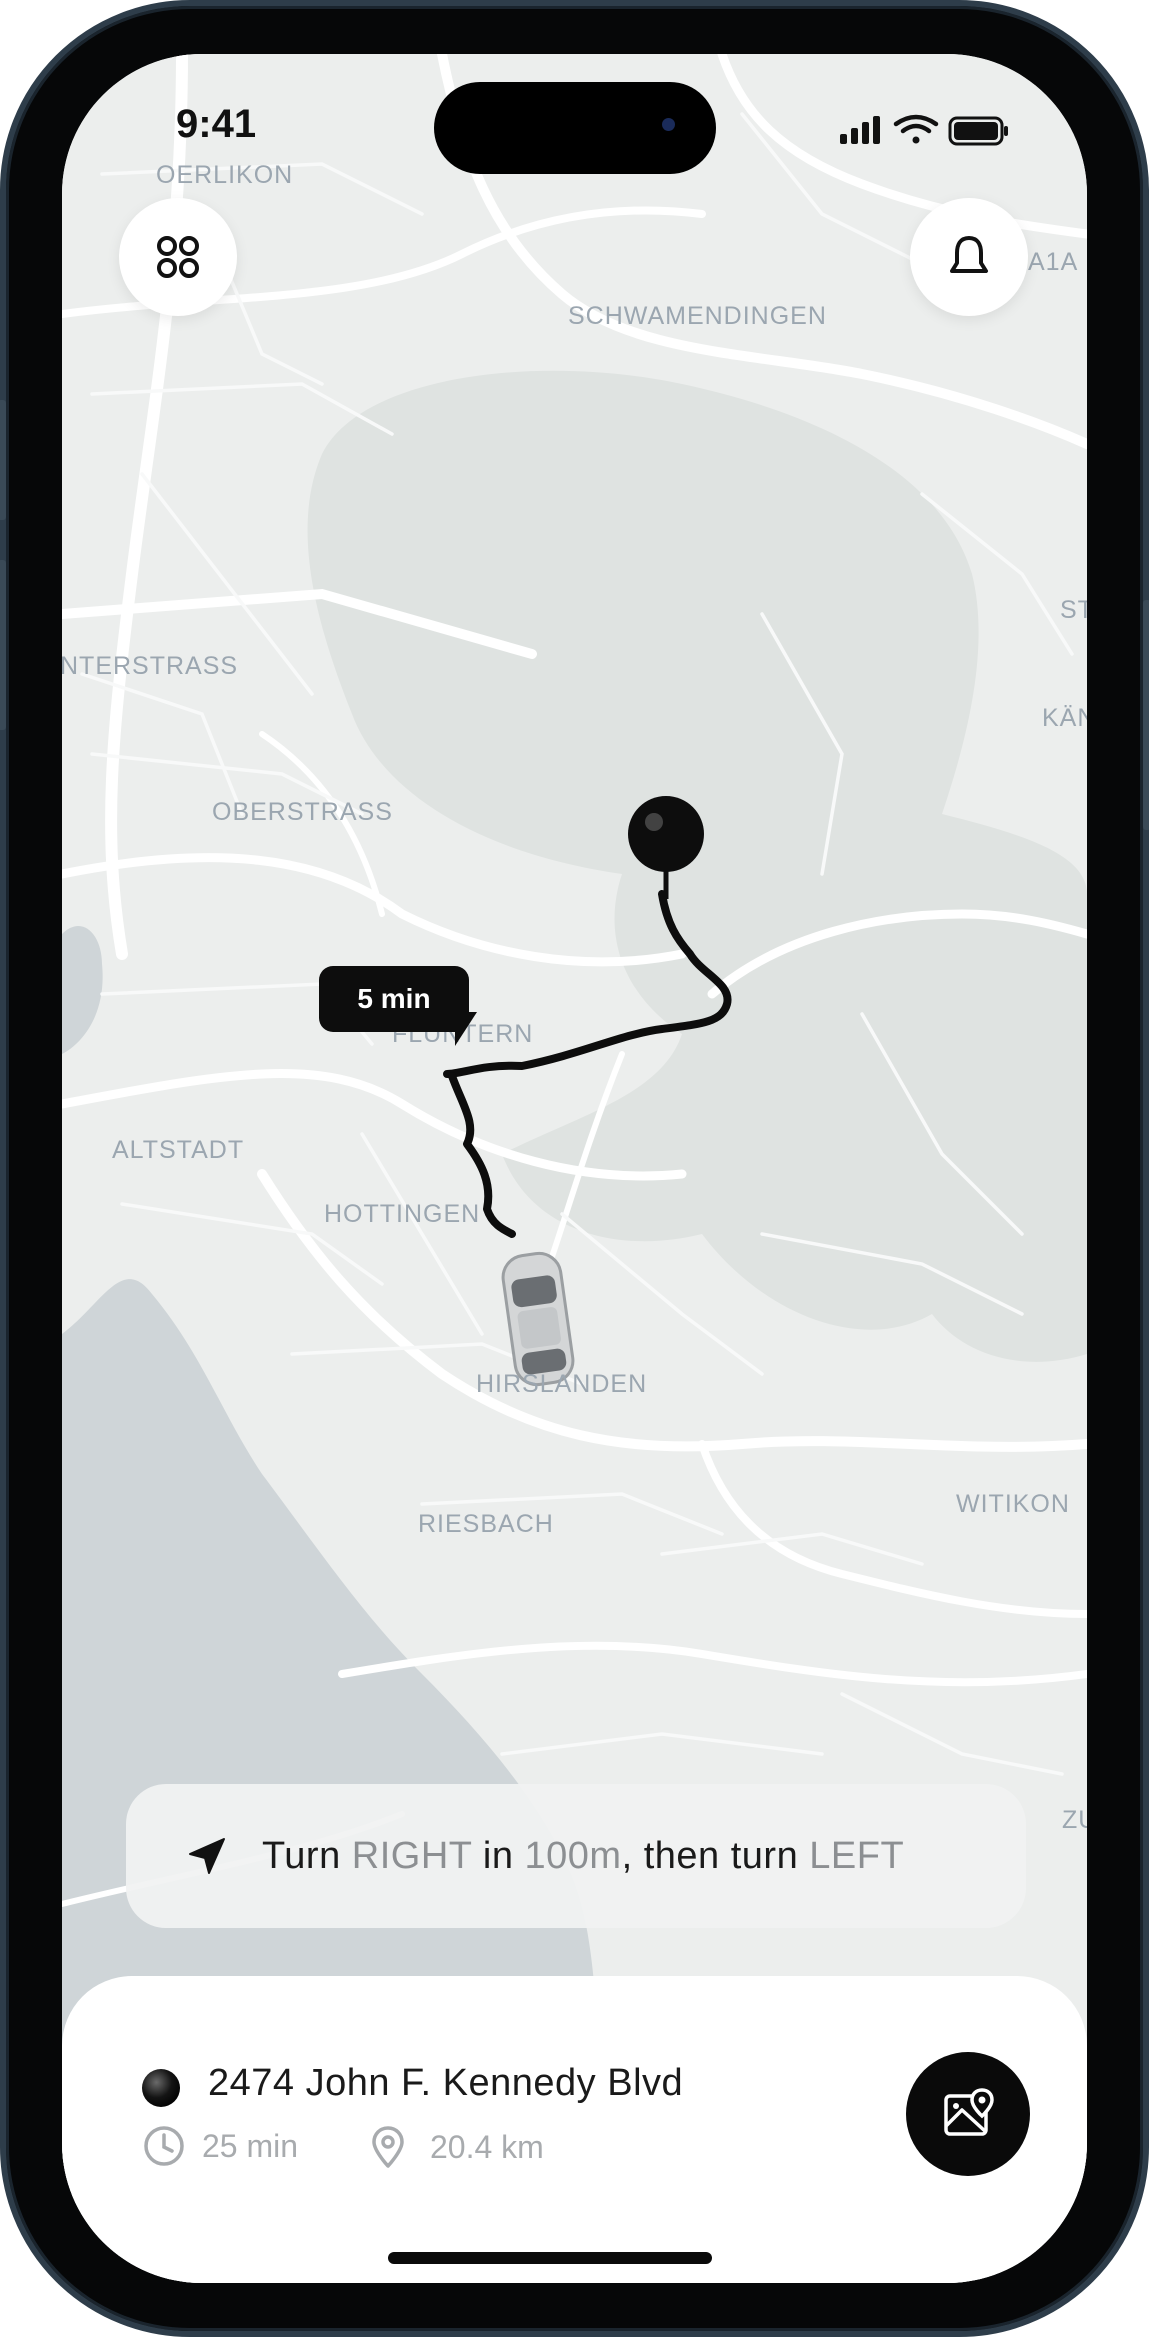 This screenshot has height=2337, width=1149. Describe the element at coordinates (562, 1384) in the screenshot. I see `map-label: HIRSLANDEN` at that location.